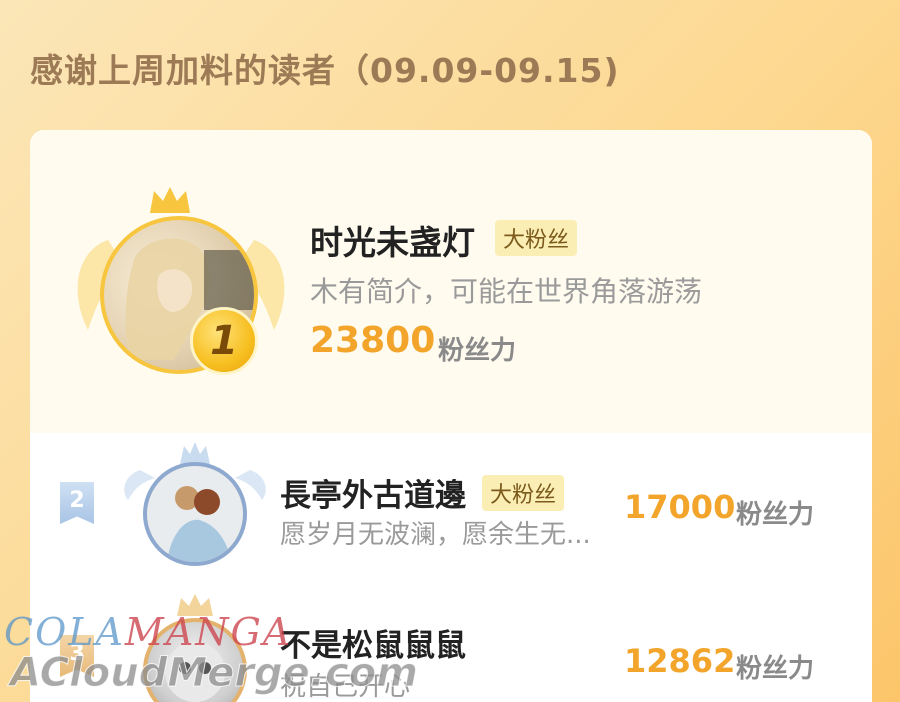 Image resolution: width=900 pixels, height=702 pixels. I want to click on watermark-line-1: COLAMANGA, so click(148, 632).